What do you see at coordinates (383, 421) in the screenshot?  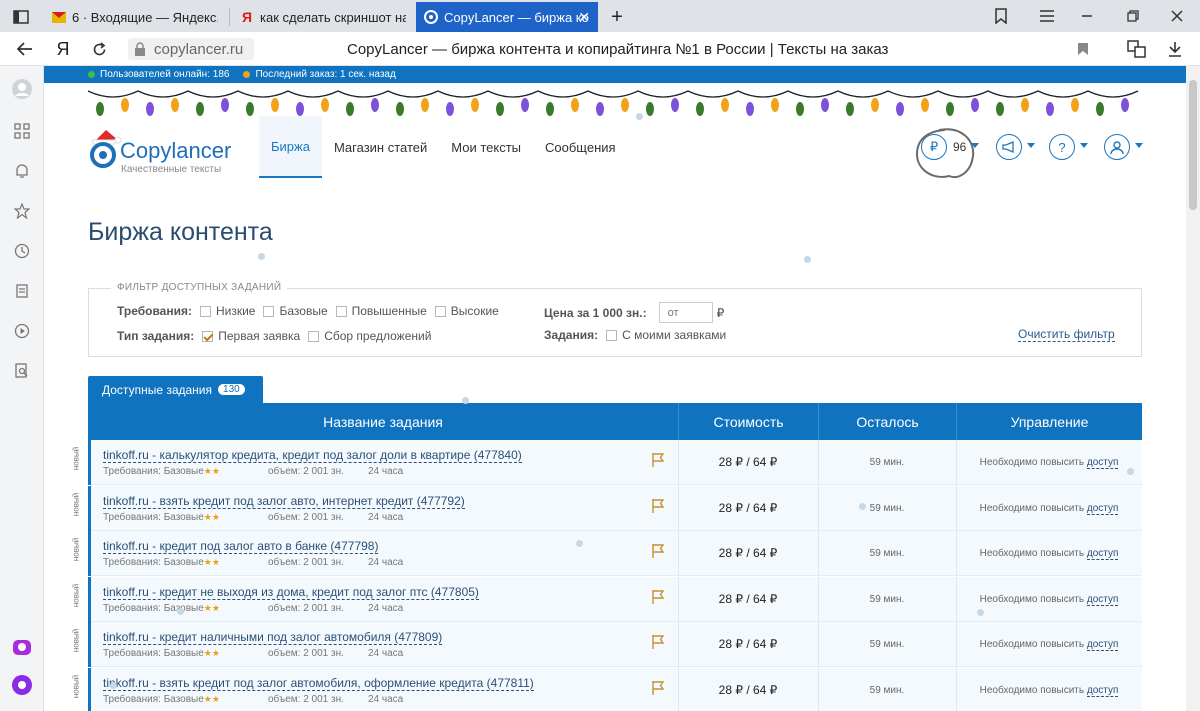 I see `column-task-name: Название задания` at bounding box center [383, 421].